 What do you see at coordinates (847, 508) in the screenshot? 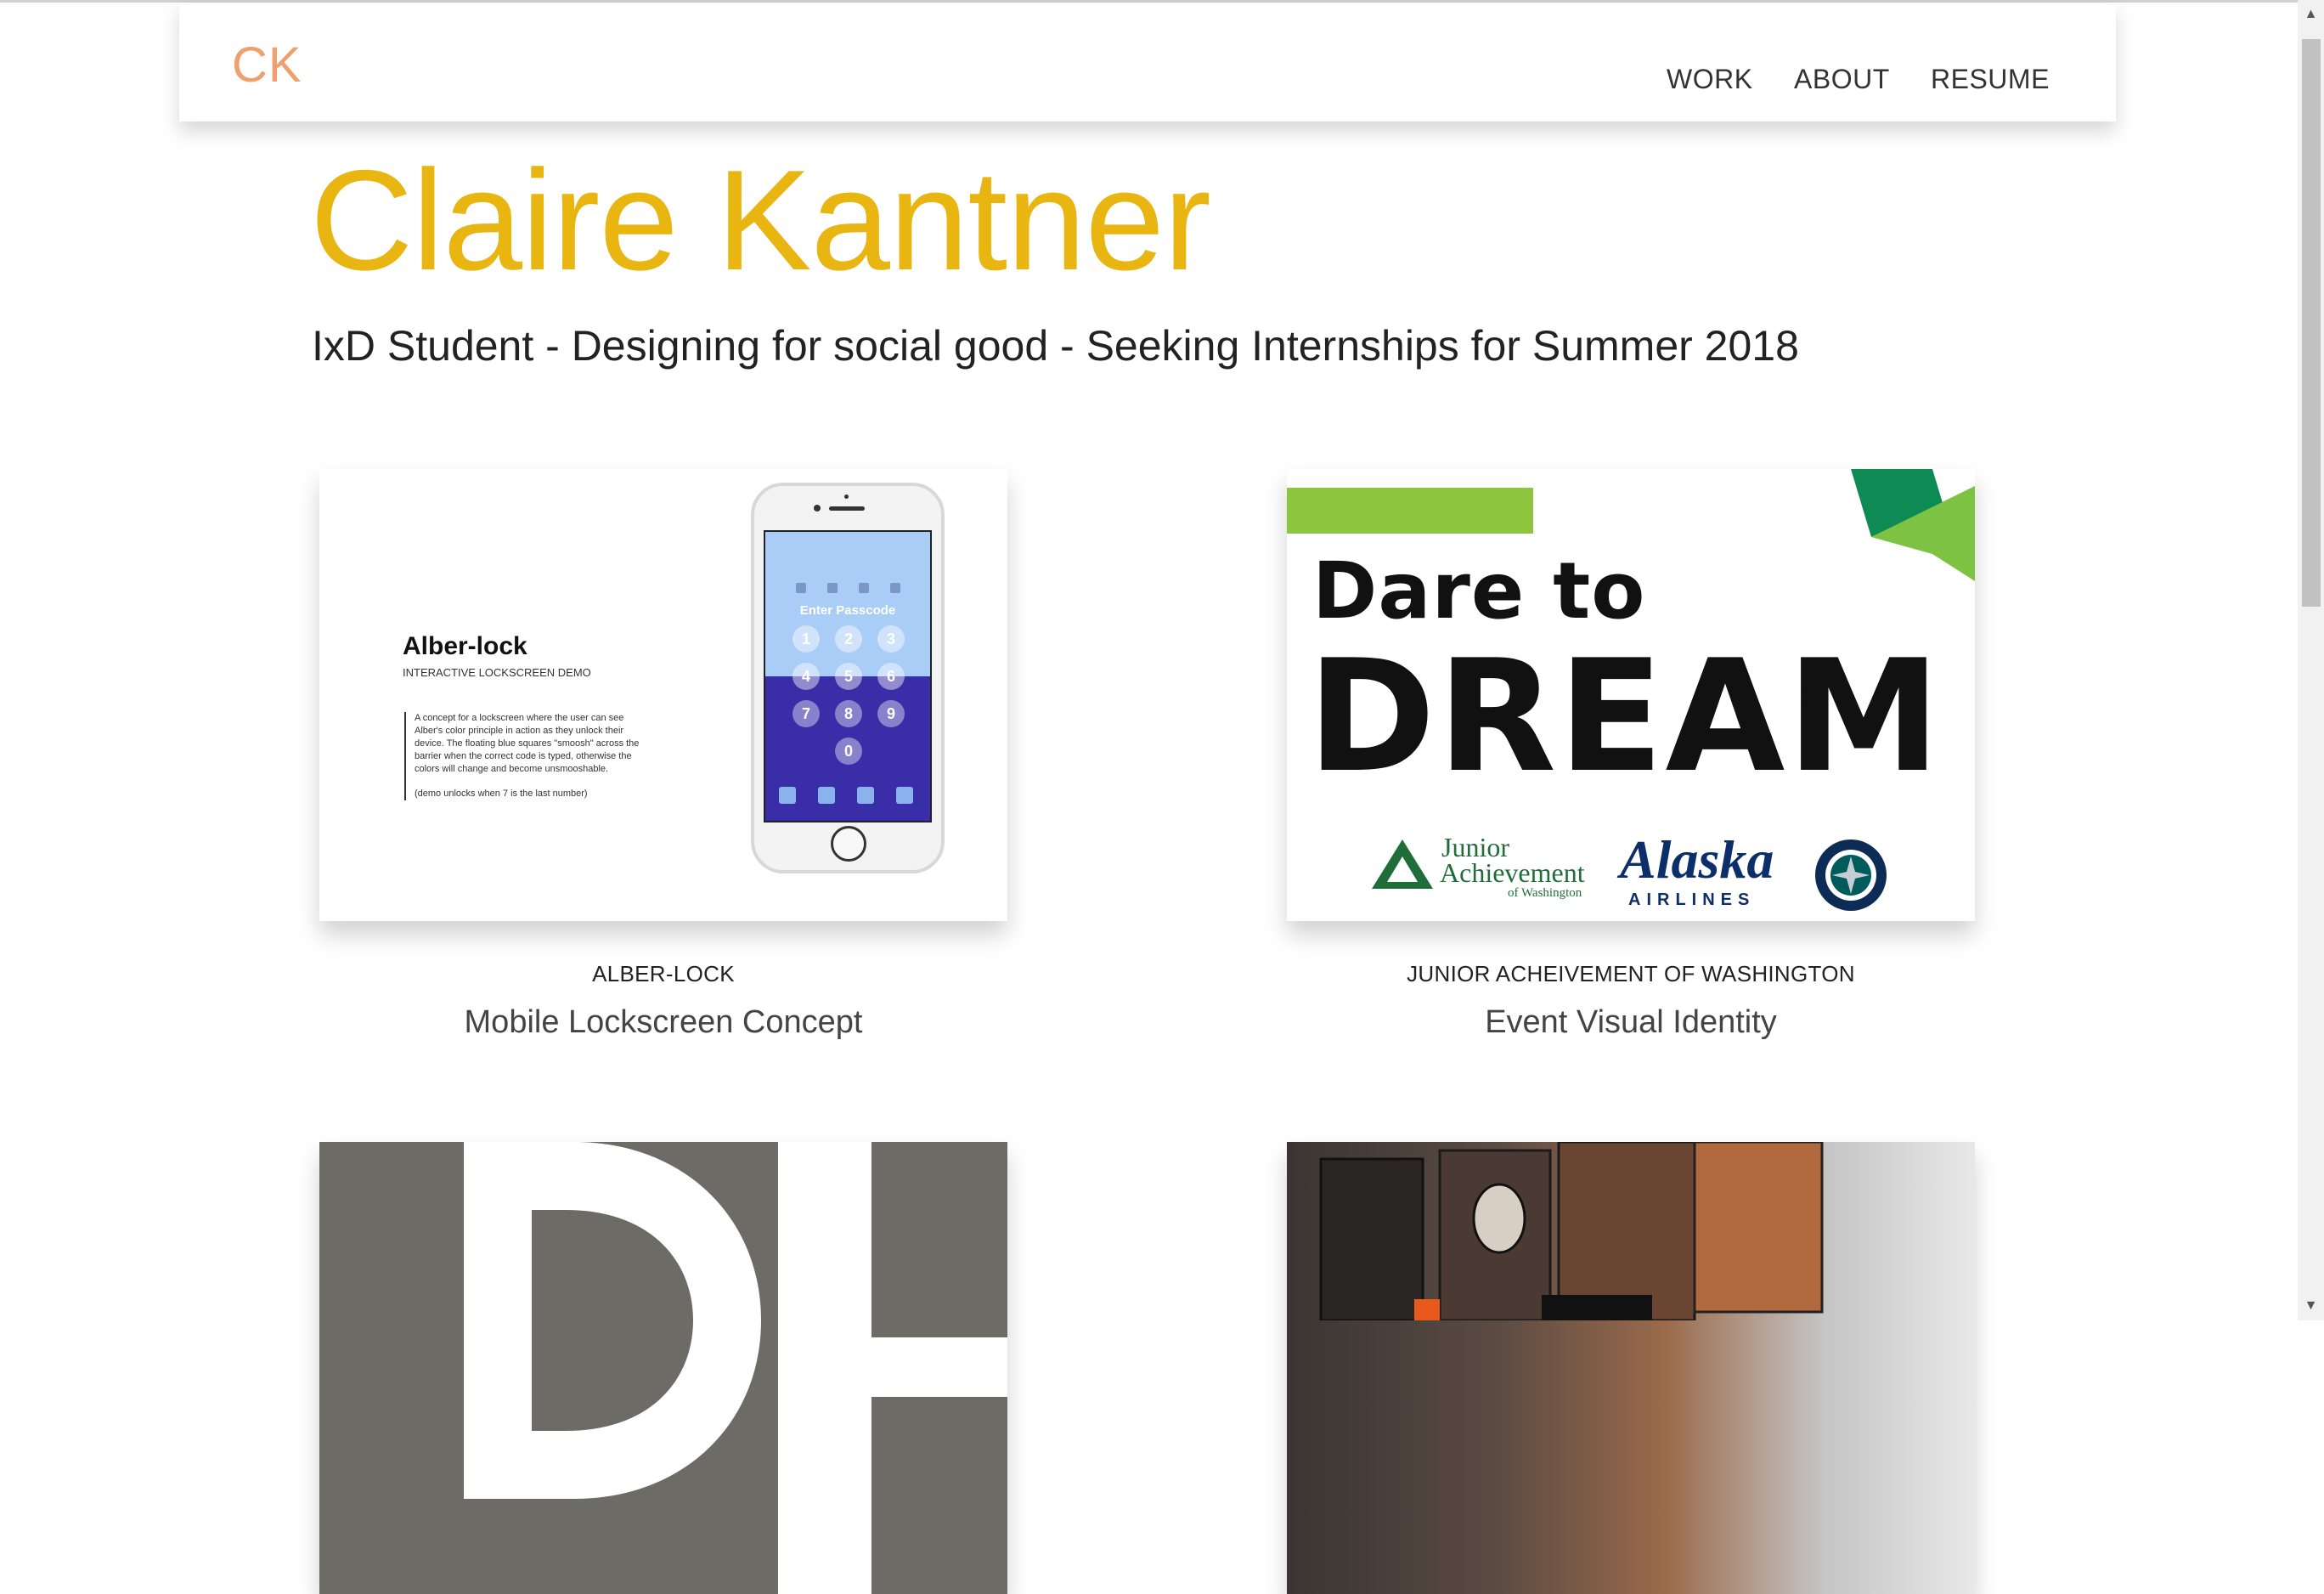
I see `phone-speaker` at bounding box center [847, 508].